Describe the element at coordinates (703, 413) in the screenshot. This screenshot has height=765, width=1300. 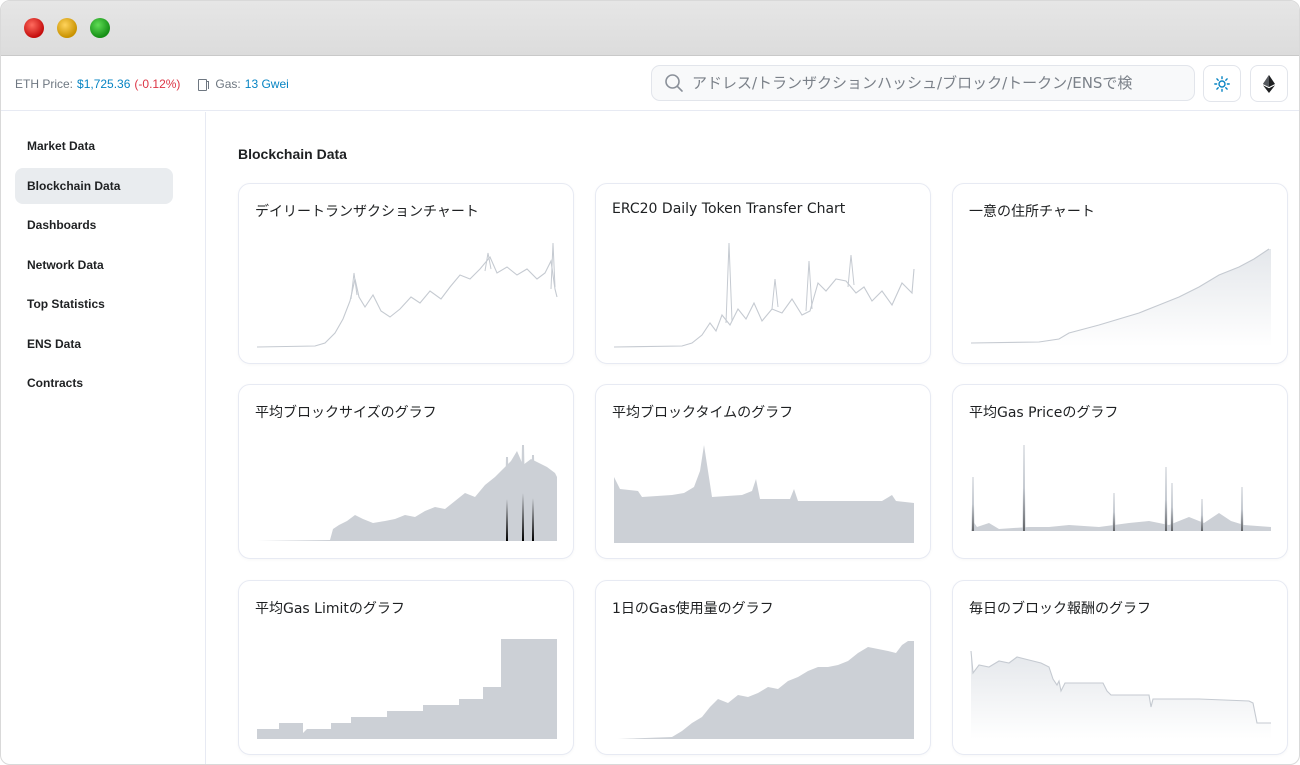
I see `chart-card-title: 平均ブロックタイムのグラフ` at that location.